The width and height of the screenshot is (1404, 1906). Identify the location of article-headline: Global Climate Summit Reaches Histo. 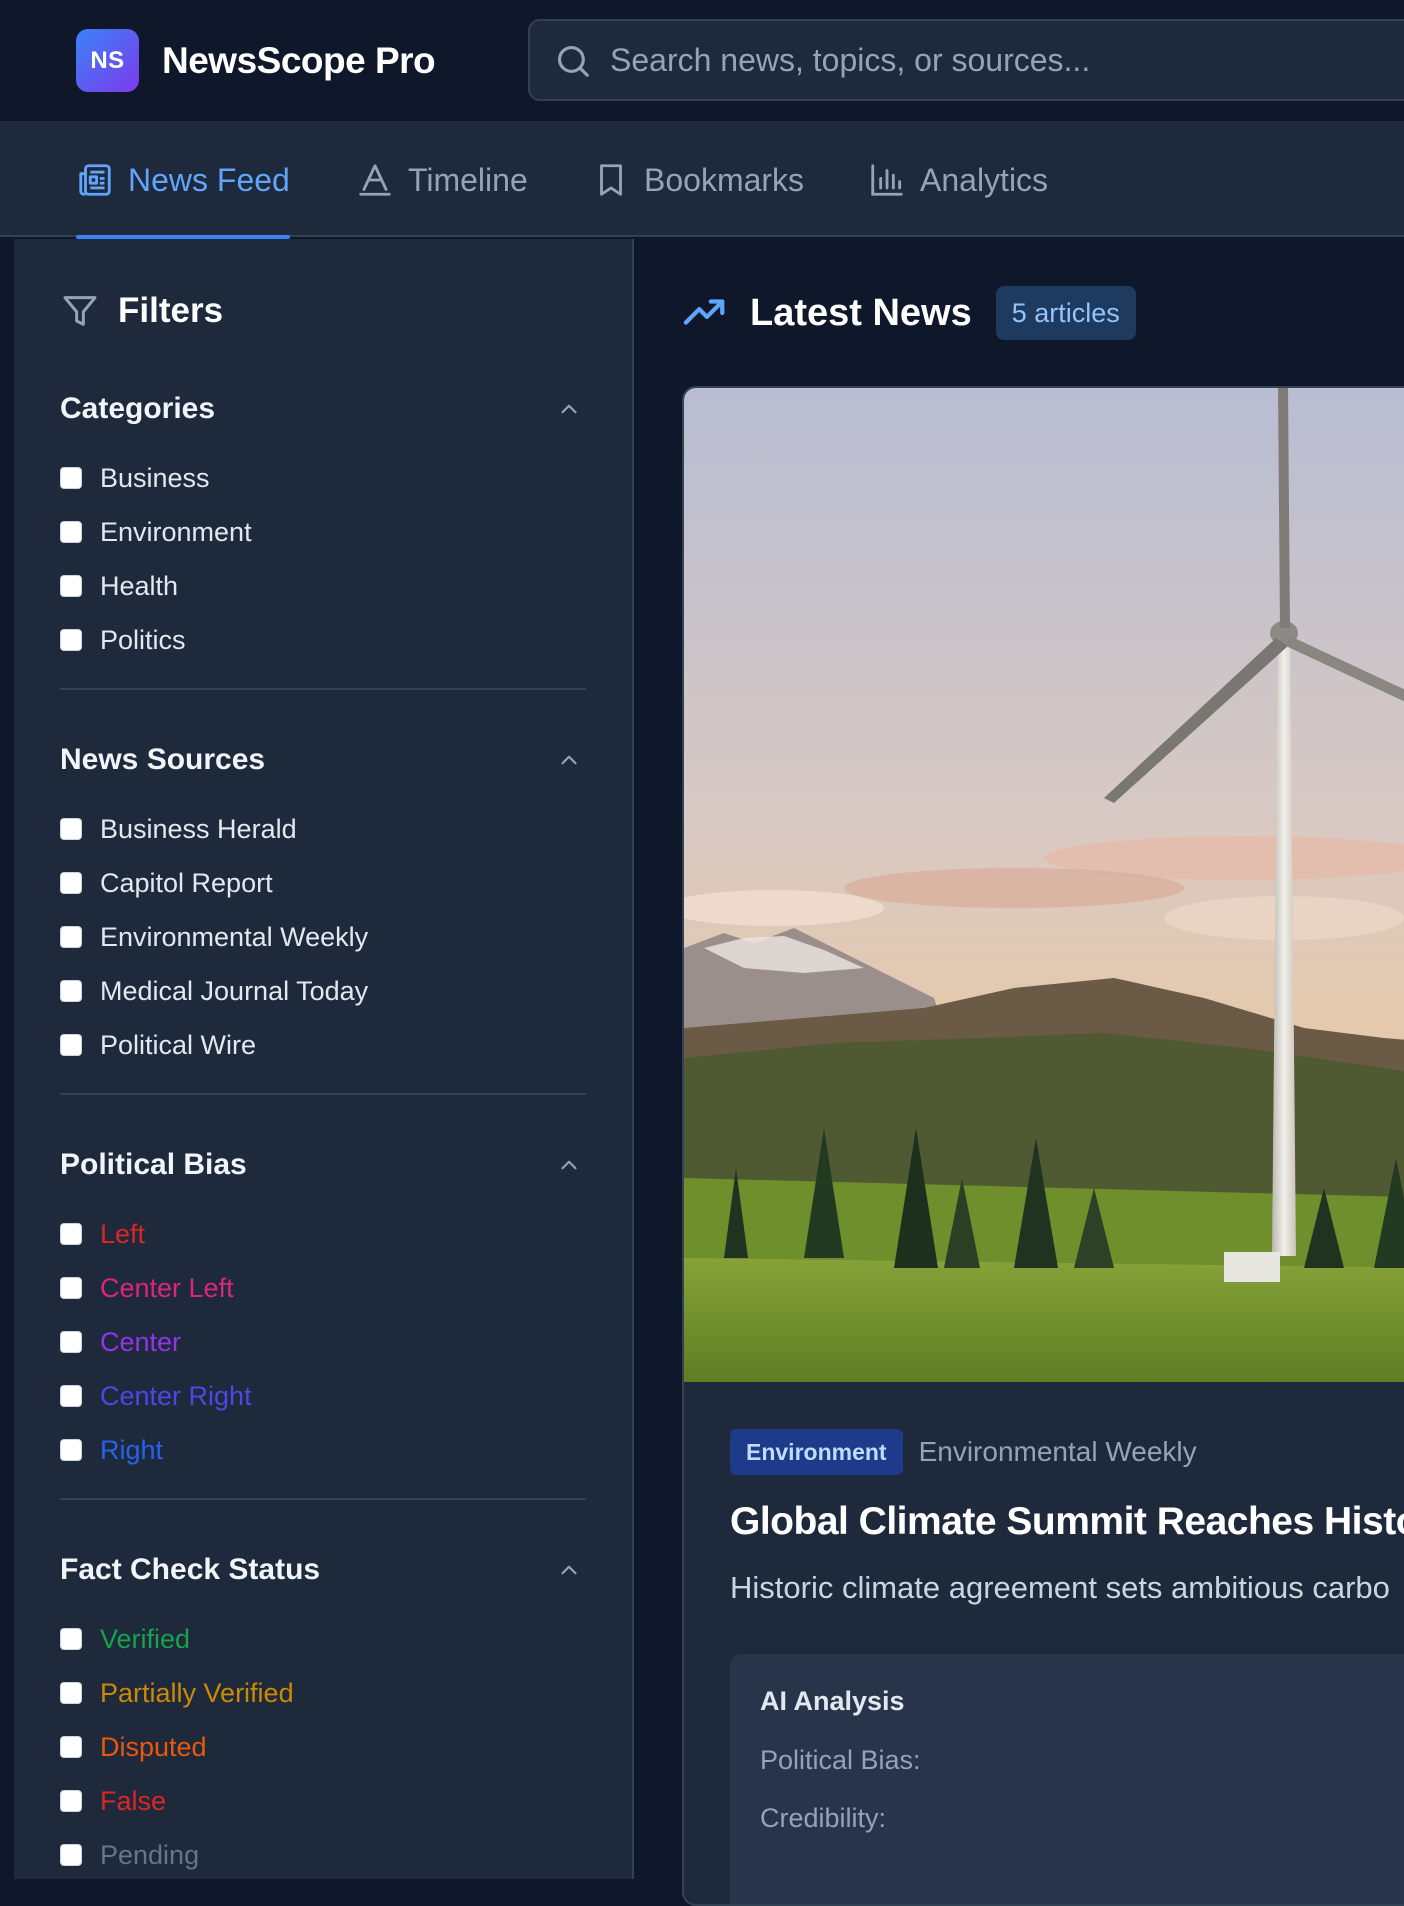
(1067, 1522).